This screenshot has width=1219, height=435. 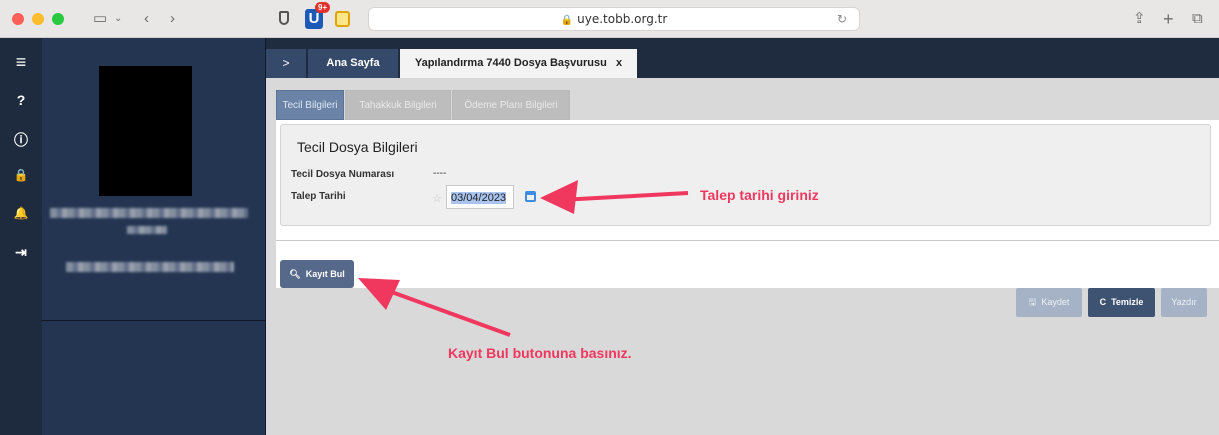 What do you see at coordinates (1055, 302) in the screenshot?
I see `save-label: Kaydet` at bounding box center [1055, 302].